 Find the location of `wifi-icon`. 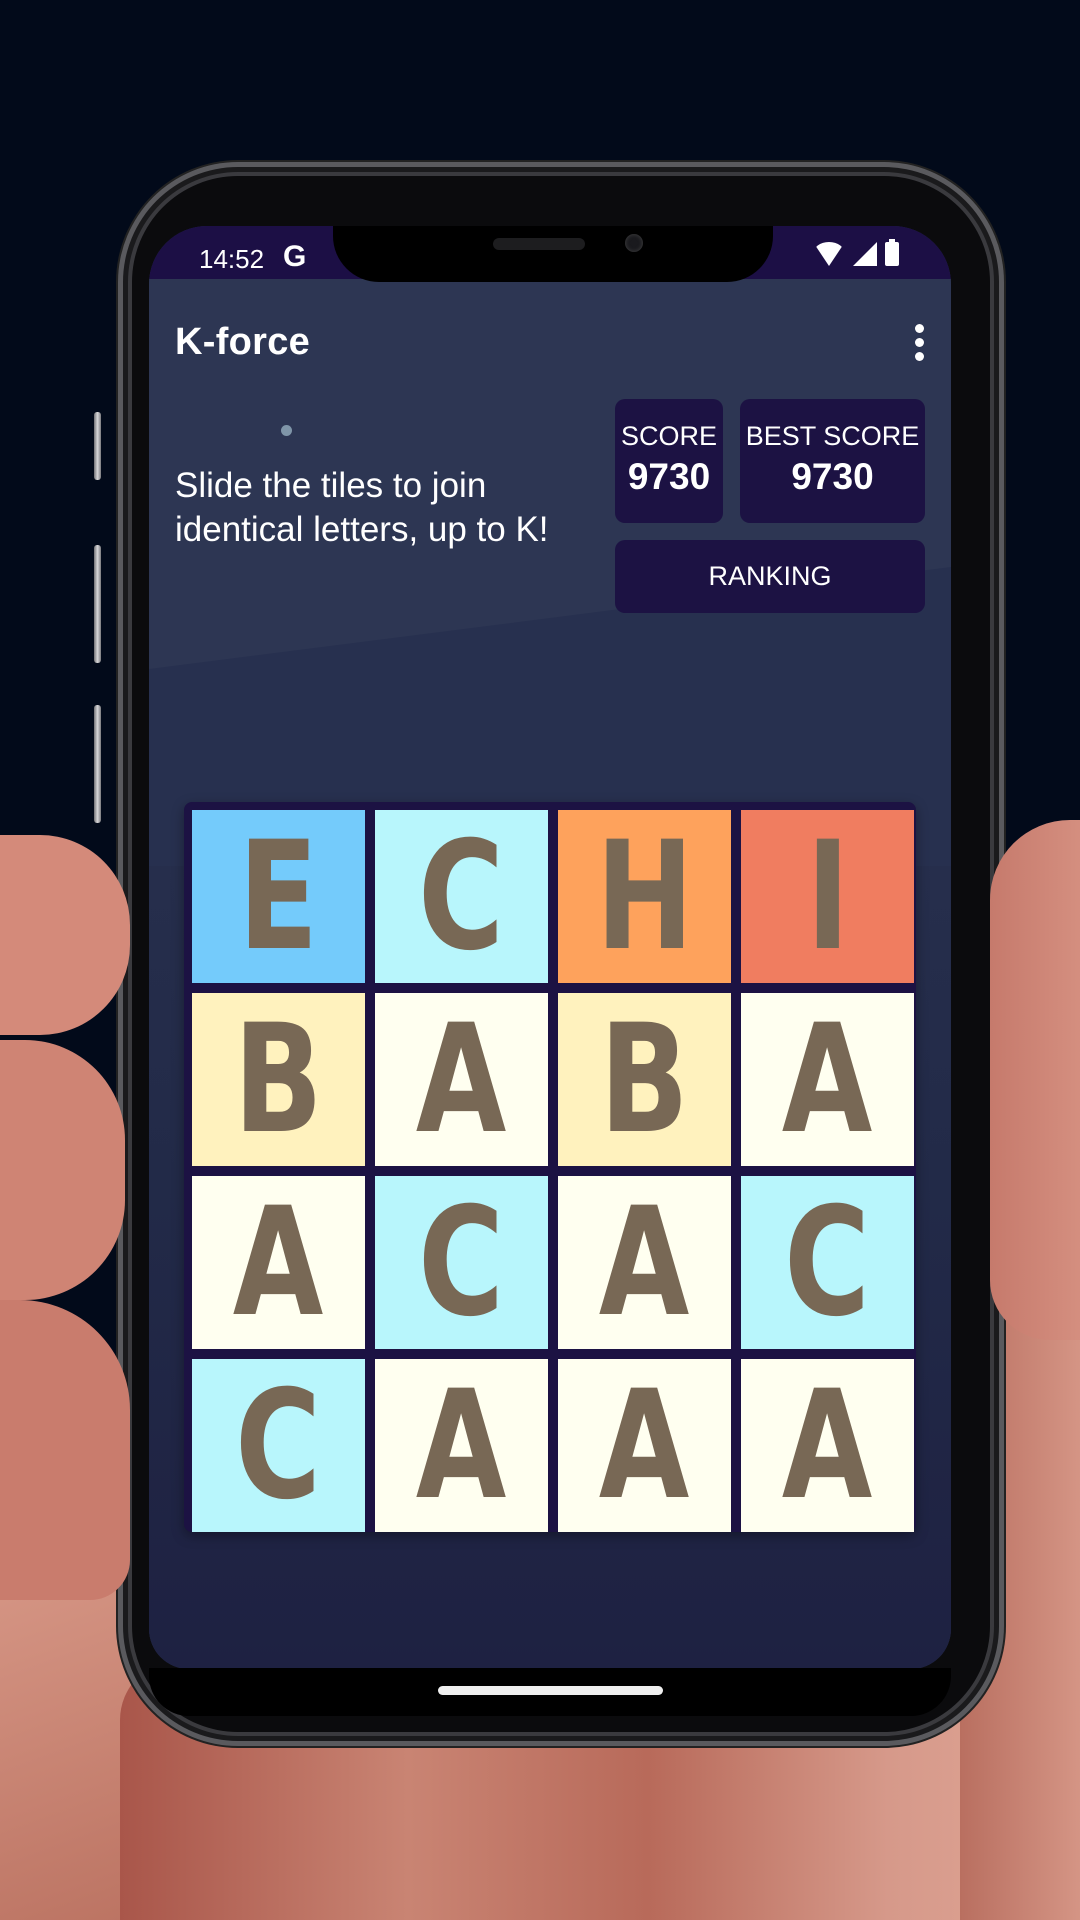

wifi-icon is located at coordinates (829, 254).